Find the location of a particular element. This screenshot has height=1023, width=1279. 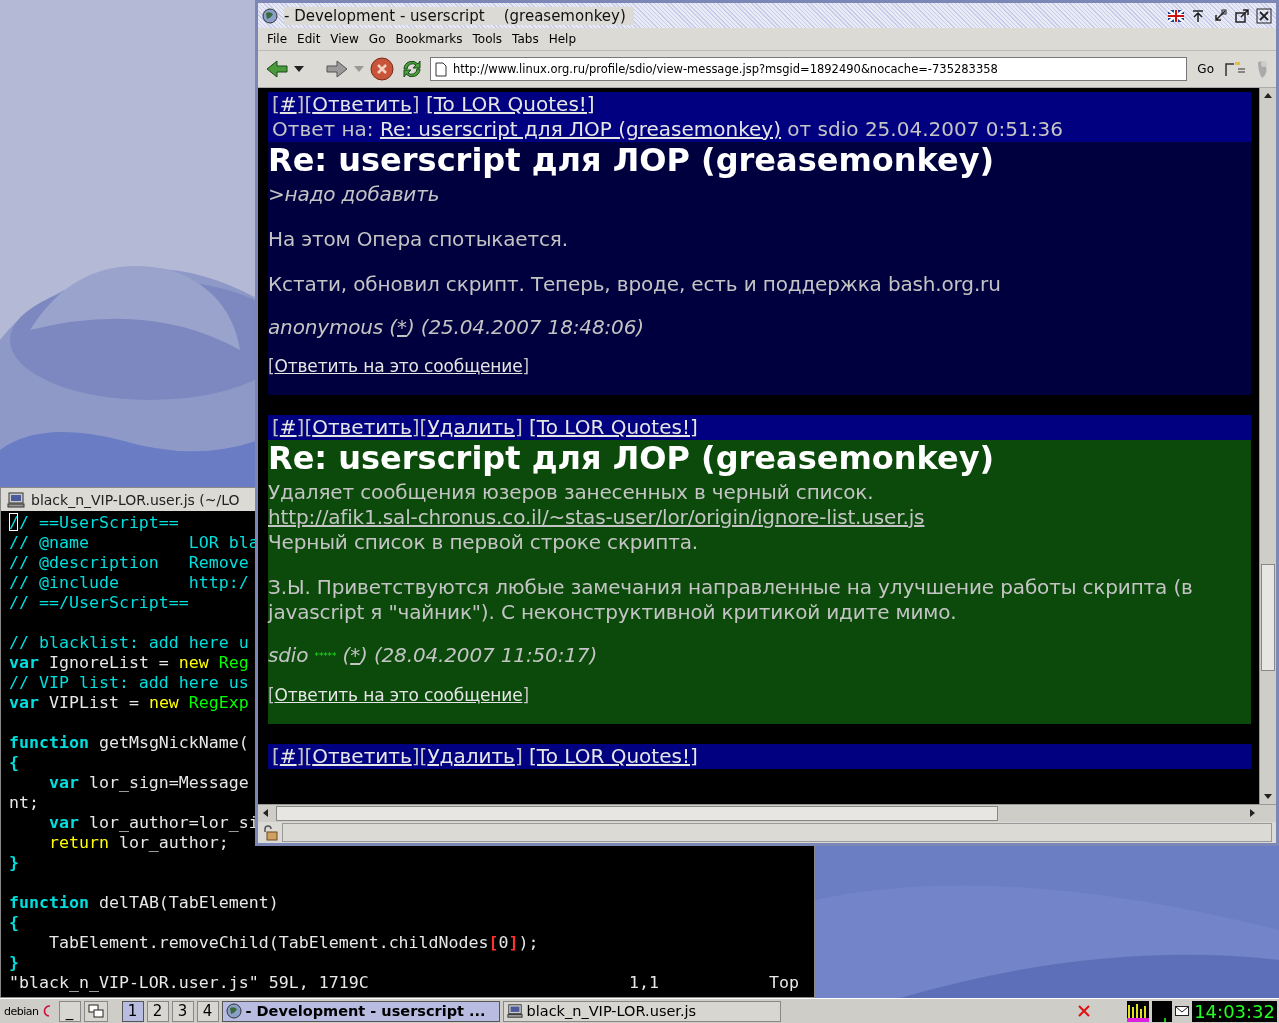

clock: 14:03:32 is located at coordinates (1234, 1011).